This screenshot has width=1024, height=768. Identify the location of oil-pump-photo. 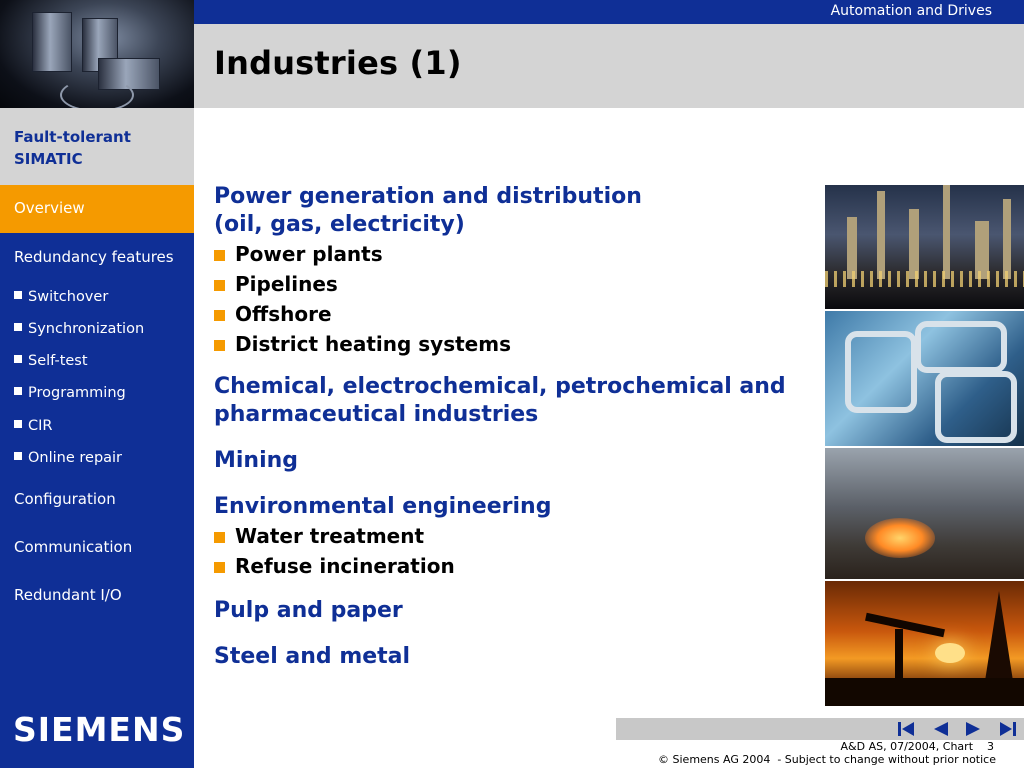
(924, 643).